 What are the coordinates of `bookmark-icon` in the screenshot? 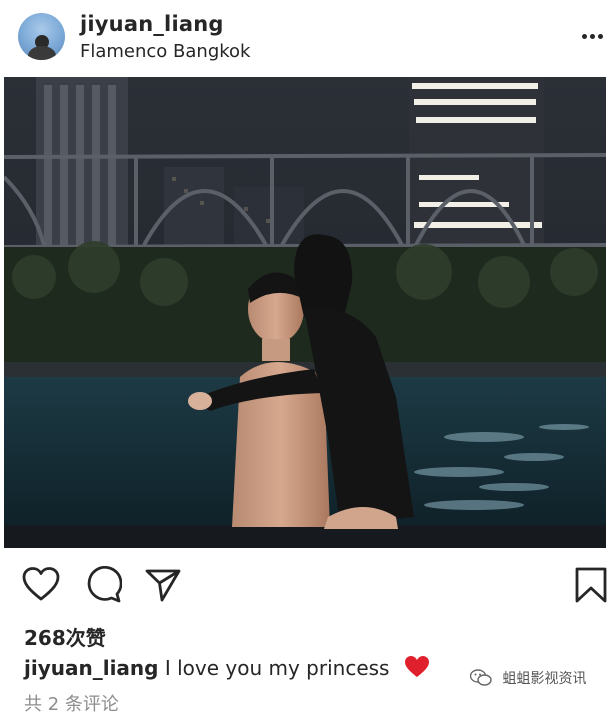 It's located at (590, 585).